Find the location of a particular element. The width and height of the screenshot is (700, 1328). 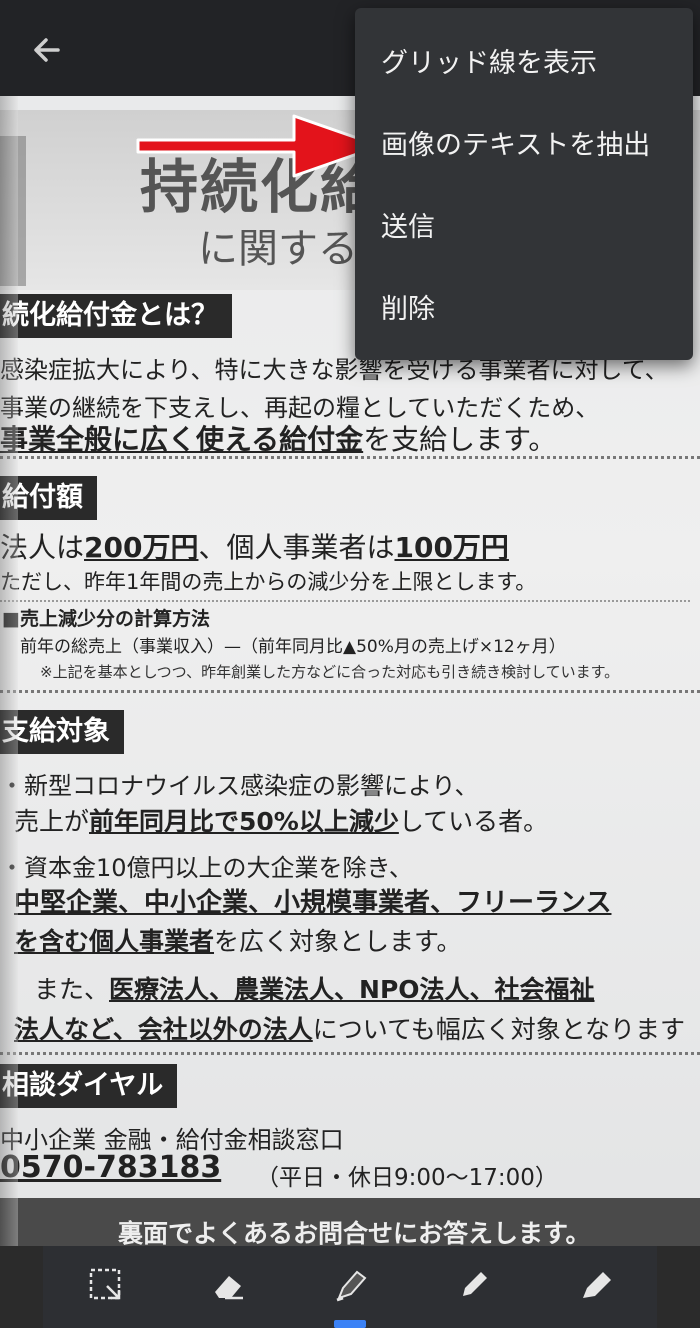

section3-line2-c: している者。 is located at coordinates (473, 821).